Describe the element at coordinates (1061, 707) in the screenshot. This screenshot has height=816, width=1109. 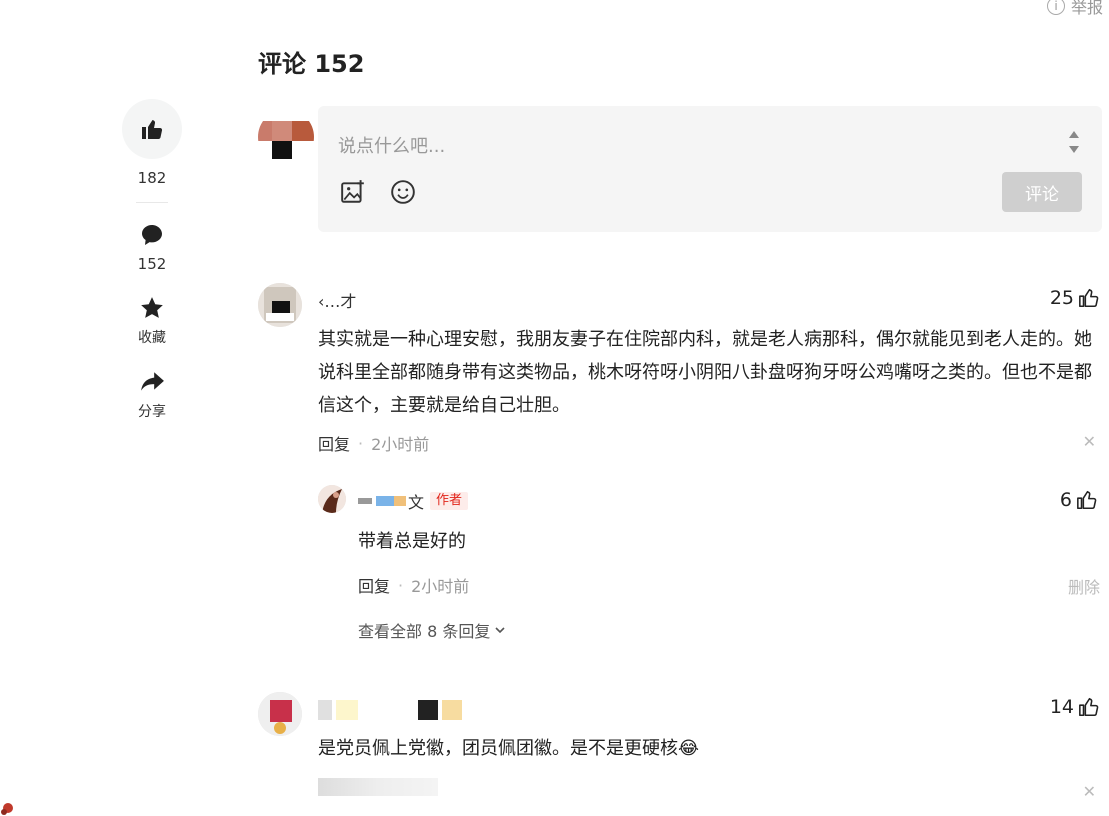
I see `comment-like-count: 14` at that location.